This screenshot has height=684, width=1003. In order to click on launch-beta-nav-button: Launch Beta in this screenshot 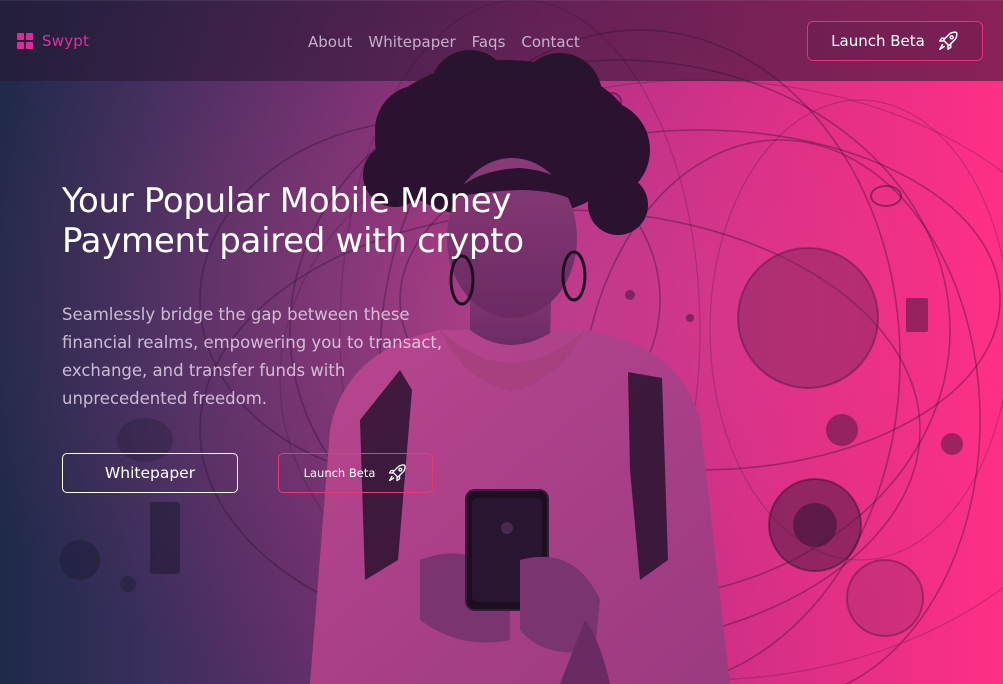, I will do `click(895, 41)`.